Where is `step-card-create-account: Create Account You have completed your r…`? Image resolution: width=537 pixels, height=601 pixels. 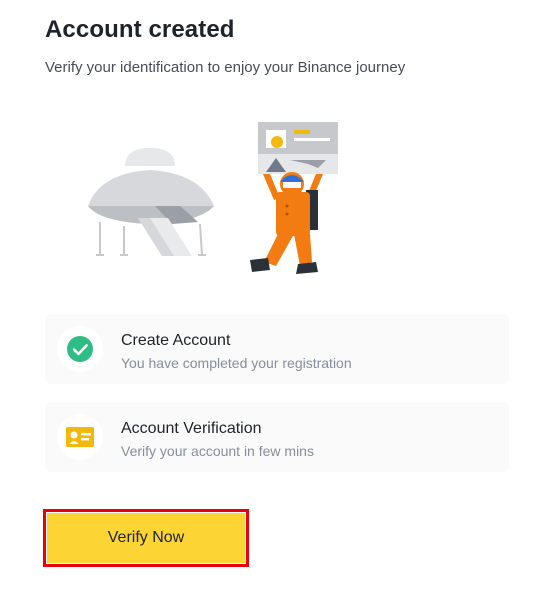 step-card-create-account: Create Account You have completed your r… is located at coordinates (277, 349).